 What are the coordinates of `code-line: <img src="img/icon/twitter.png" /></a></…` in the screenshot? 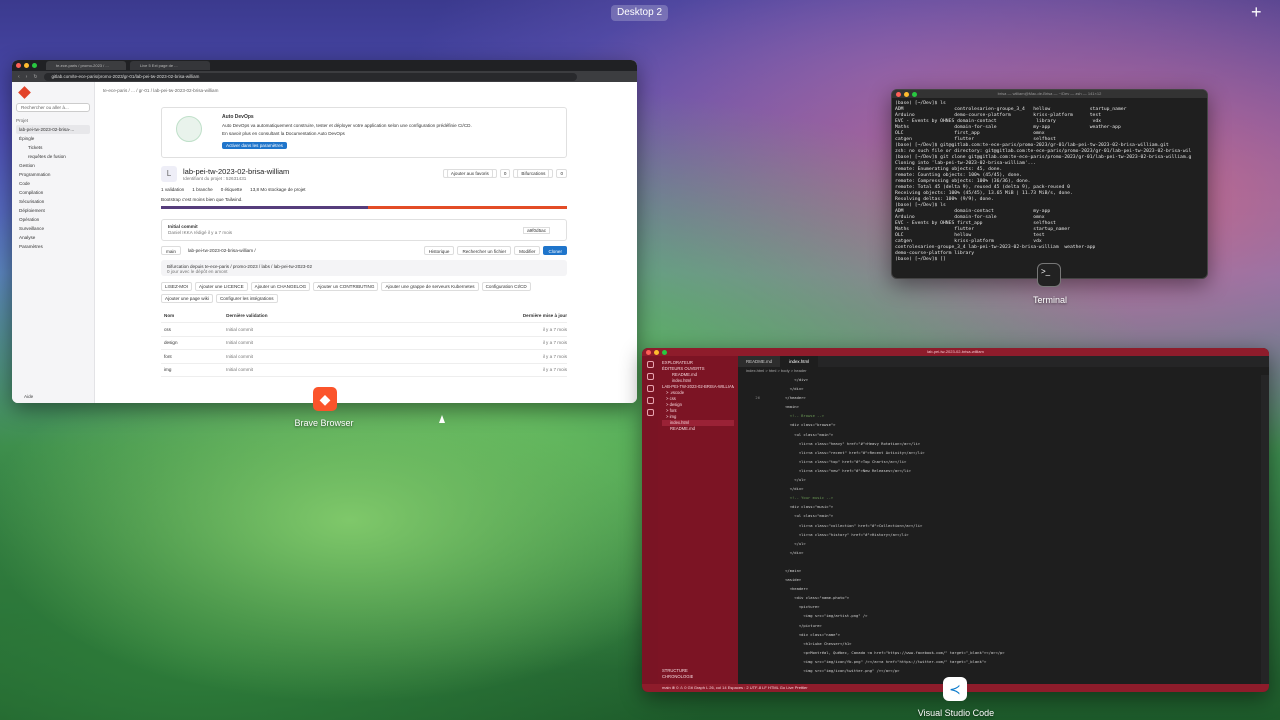 It's located at (999, 670).